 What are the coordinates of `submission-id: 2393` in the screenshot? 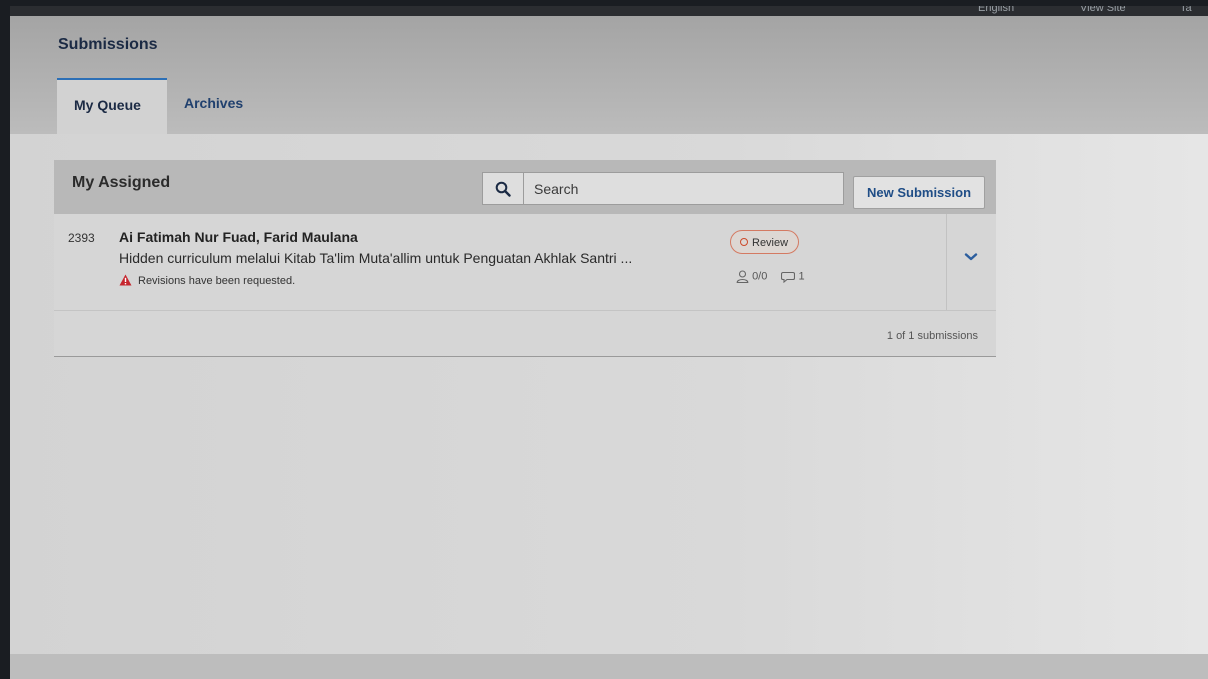 It's located at (81, 238).